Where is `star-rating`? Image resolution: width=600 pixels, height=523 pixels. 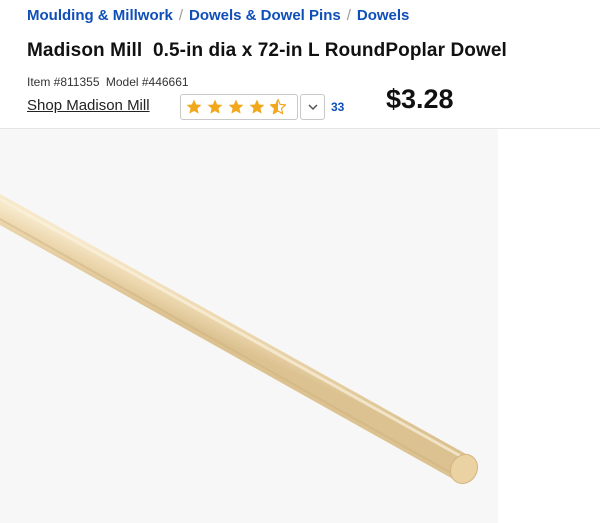 star-rating is located at coordinates (239, 107).